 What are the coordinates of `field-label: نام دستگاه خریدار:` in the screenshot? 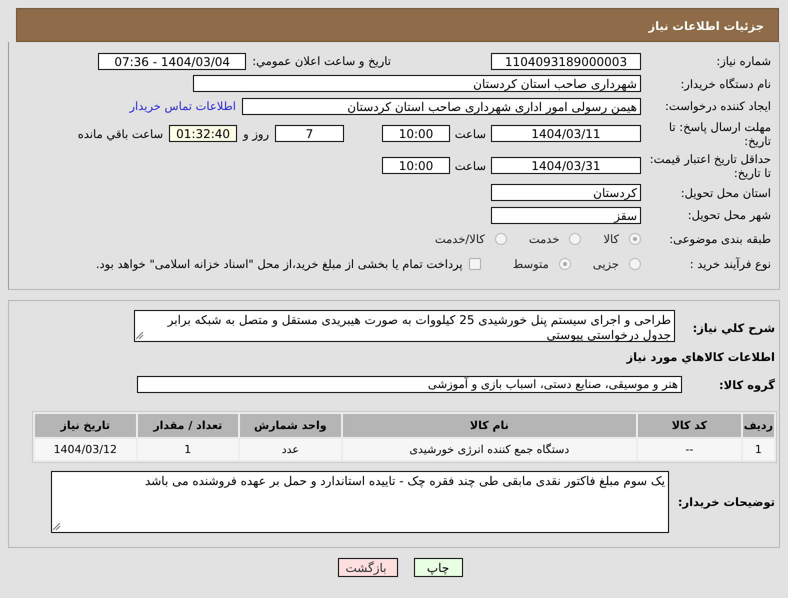 It's located at (725, 83).